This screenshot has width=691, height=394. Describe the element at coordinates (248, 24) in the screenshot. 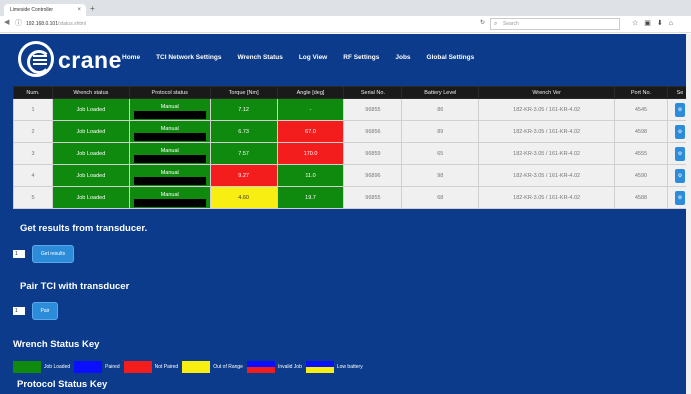

I see `url-field: 192.168.0.101/status.shtml` at that location.